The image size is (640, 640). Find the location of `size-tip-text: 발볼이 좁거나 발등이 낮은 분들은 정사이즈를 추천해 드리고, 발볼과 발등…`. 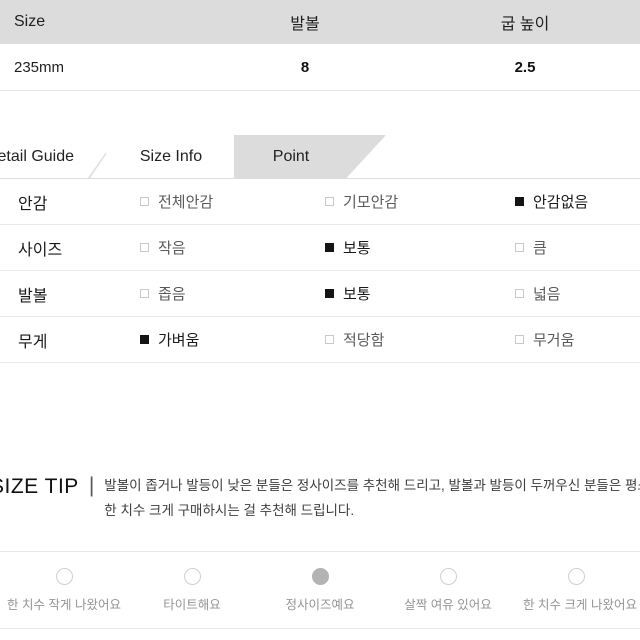

size-tip-text: 발볼이 좁거나 발등이 낮은 분들은 정사이즈를 추천해 드리고, 발볼과 발등… is located at coordinates (372, 498).